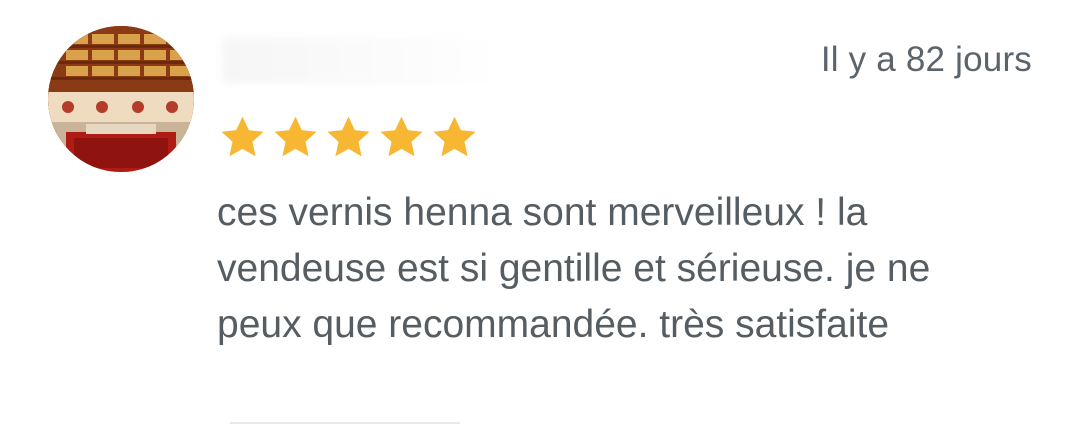 This screenshot has width=1080, height=426. What do you see at coordinates (362, 61) in the screenshot?
I see `reviewer-name-redacted` at bounding box center [362, 61].